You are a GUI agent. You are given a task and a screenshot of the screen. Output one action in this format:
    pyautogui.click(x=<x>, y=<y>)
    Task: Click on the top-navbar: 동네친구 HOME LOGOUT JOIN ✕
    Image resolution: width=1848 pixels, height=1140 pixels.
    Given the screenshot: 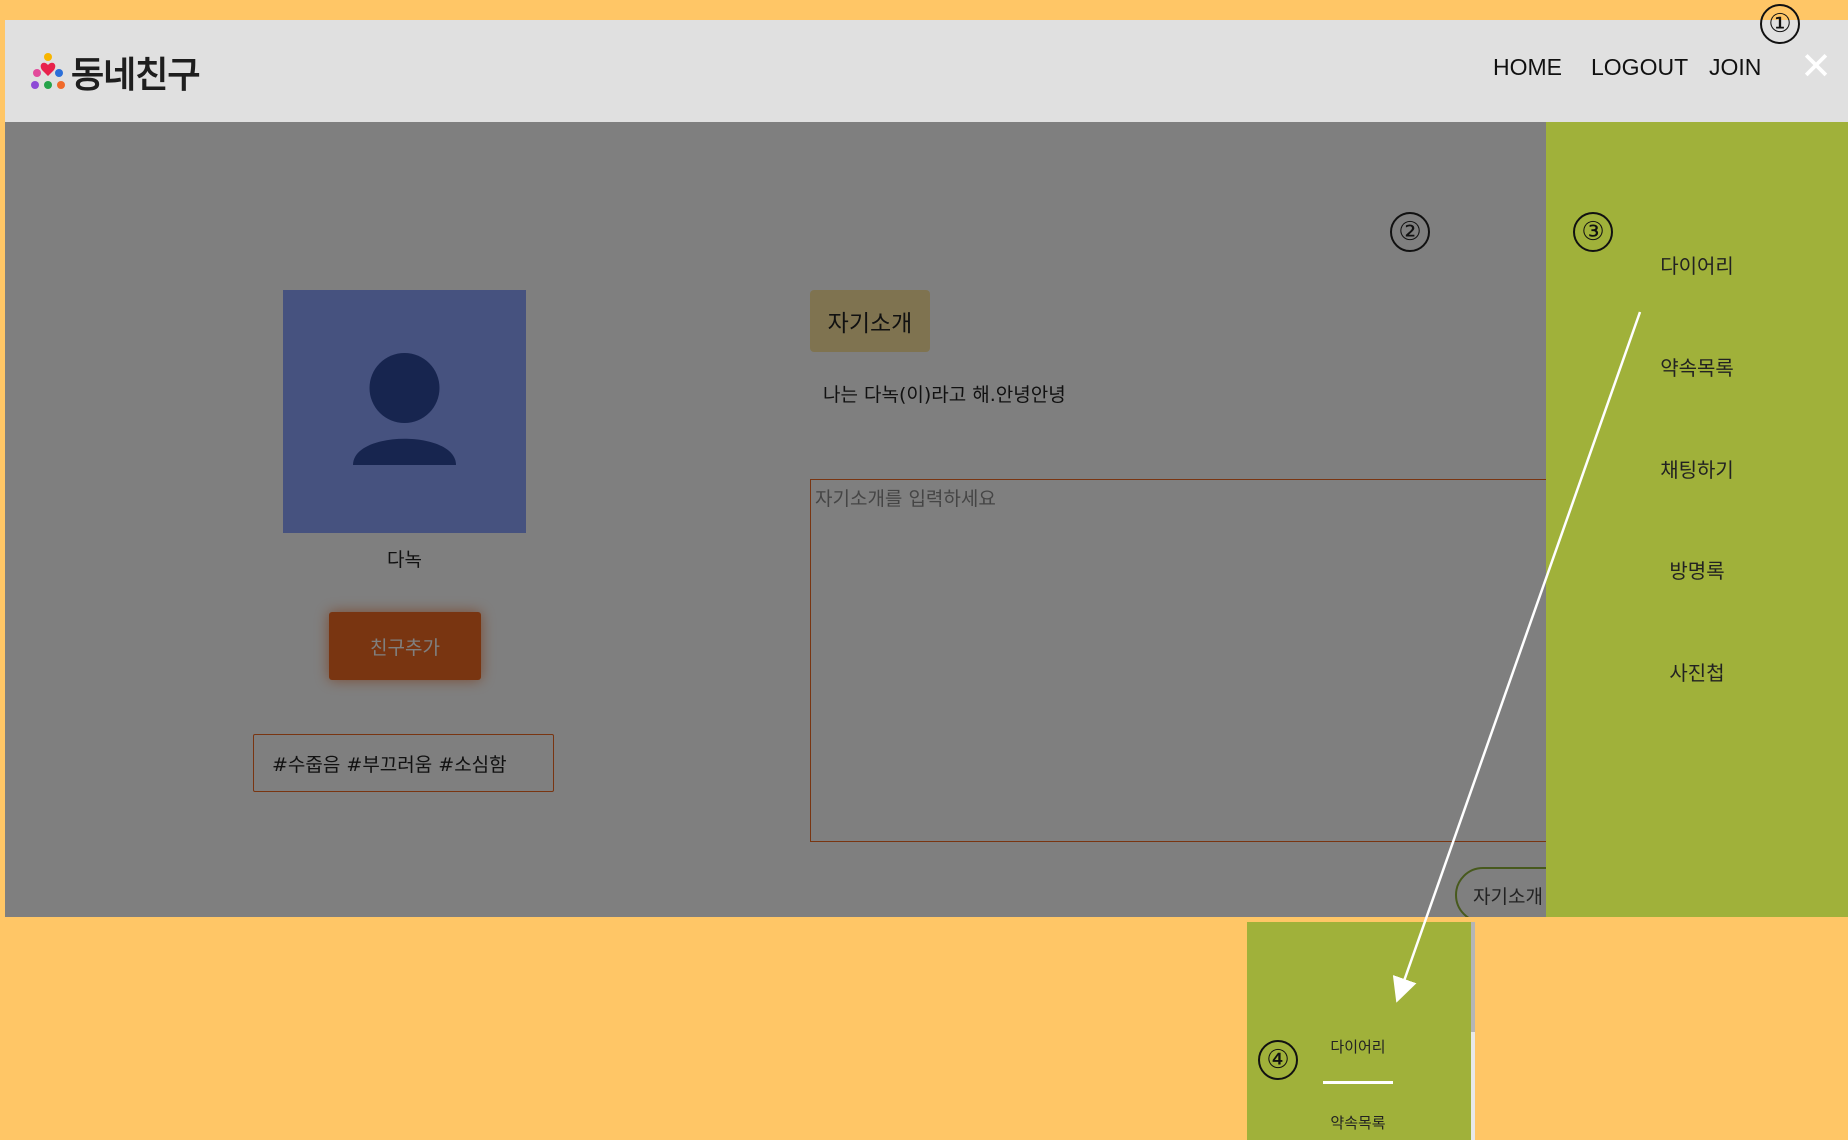 What is the action you would take?
    pyautogui.click(x=926, y=71)
    